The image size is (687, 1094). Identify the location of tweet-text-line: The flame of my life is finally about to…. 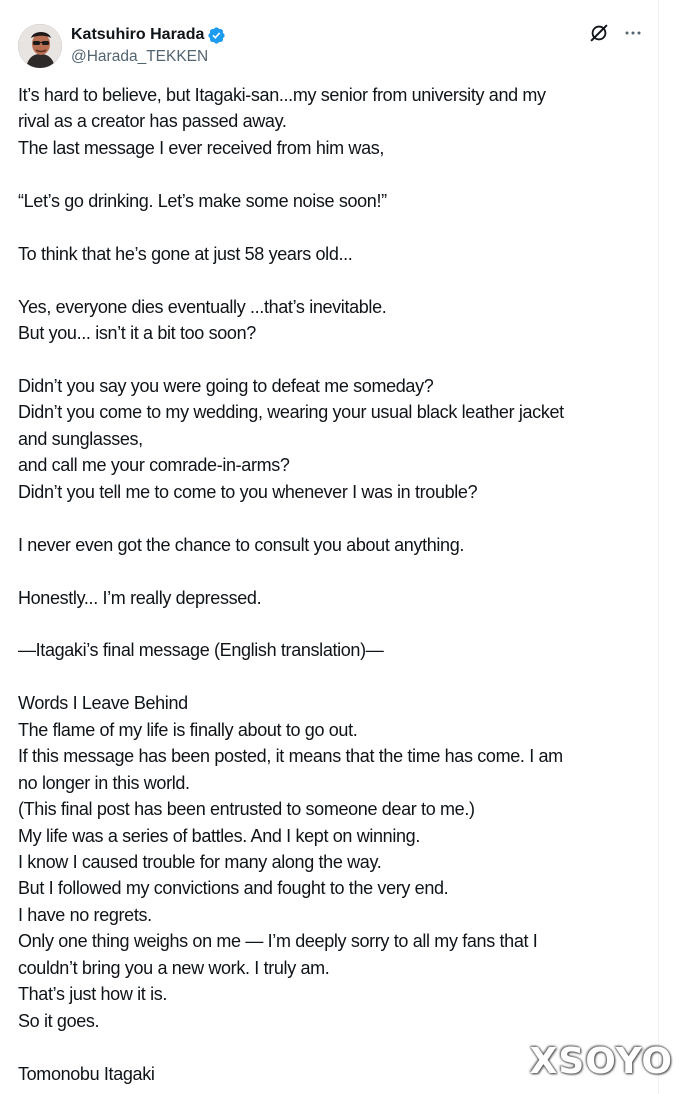
(188, 729).